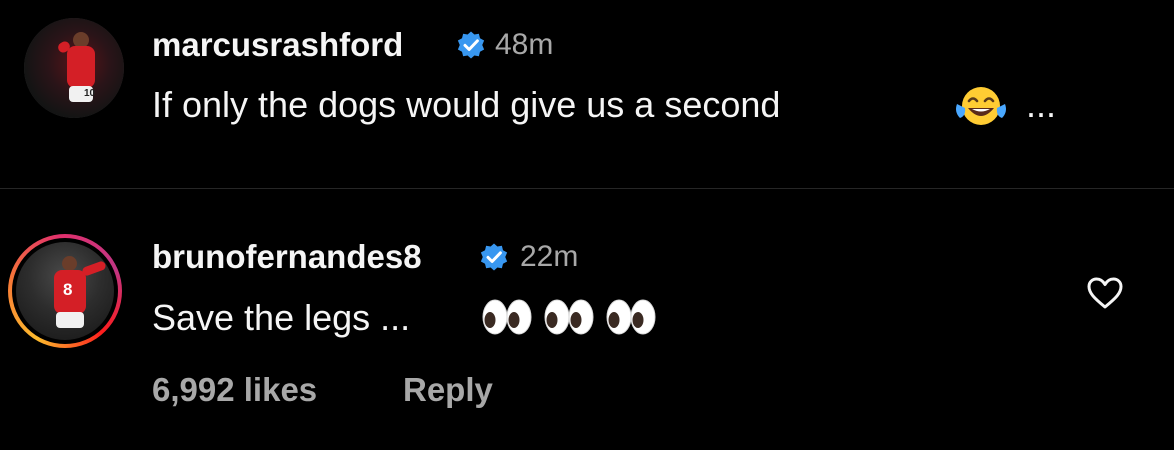 This screenshot has width=1174, height=450. I want to click on avatar-image: 10, so click(74, 68).